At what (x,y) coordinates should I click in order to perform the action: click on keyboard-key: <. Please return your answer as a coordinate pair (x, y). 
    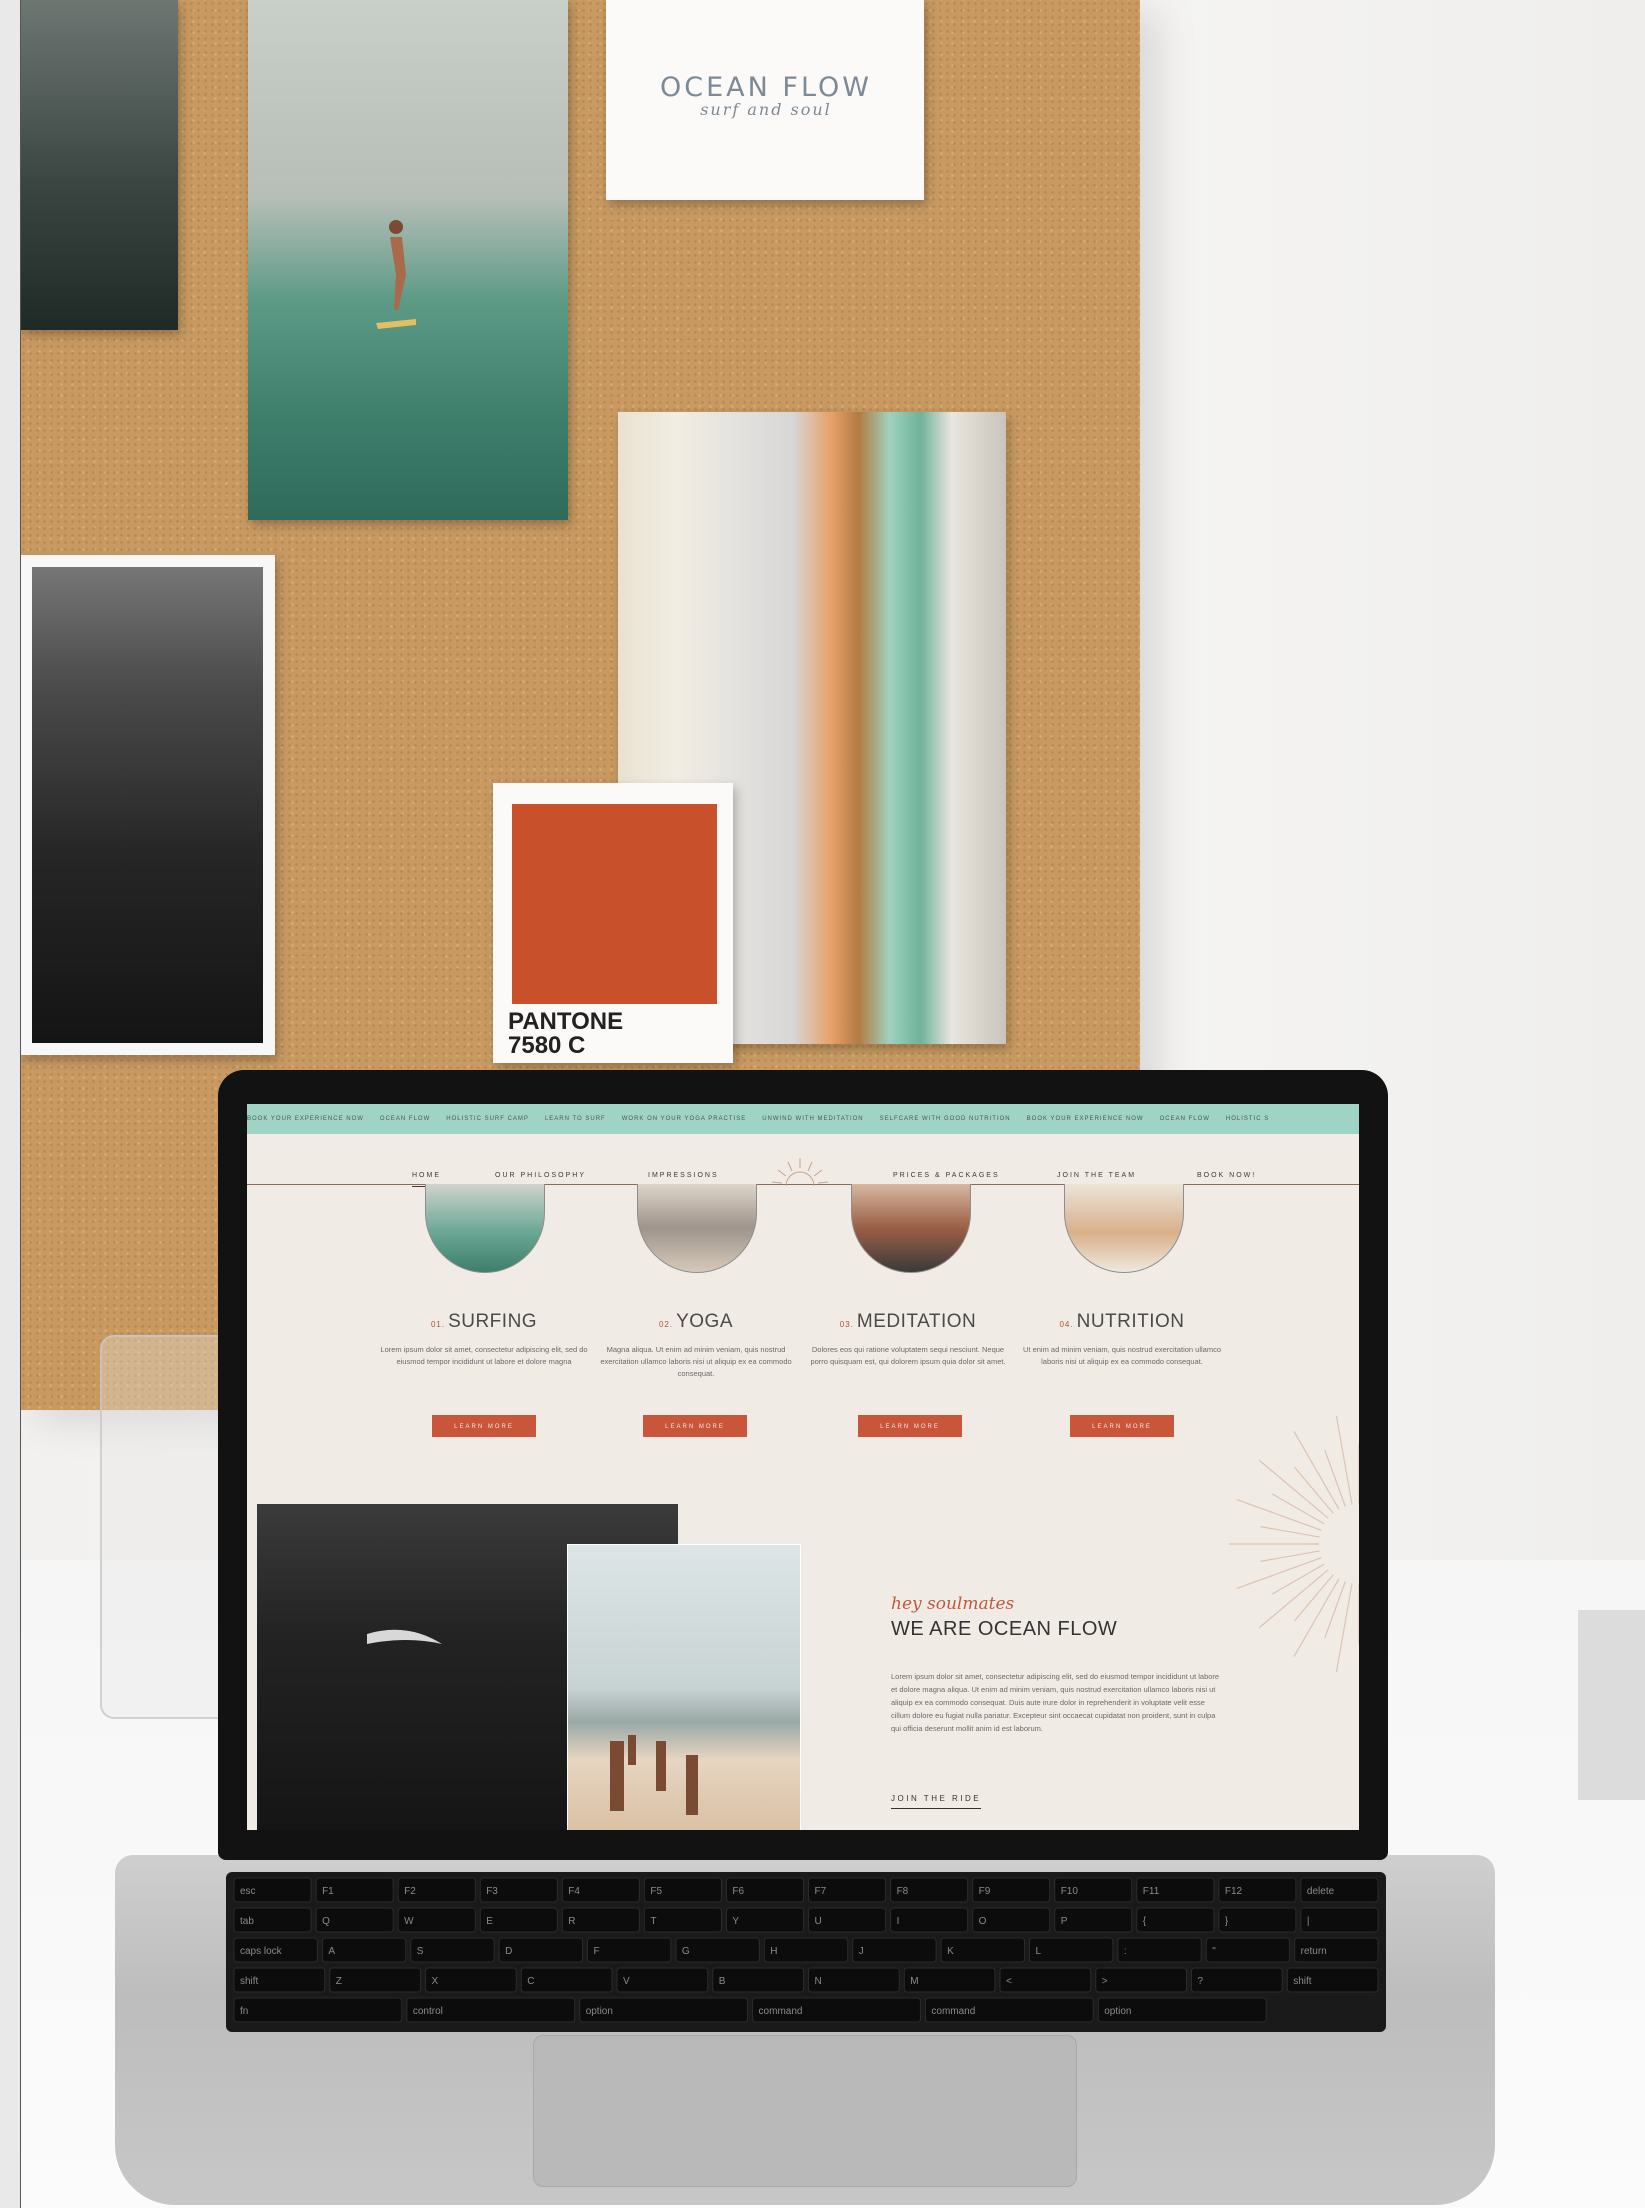
    Looking at the image, I should click on (1045, 1980).